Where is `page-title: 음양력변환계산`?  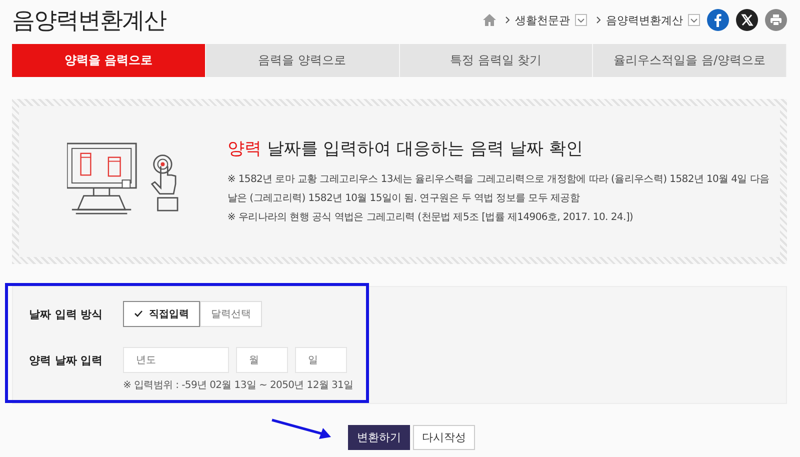 page-title: 음양력변환계산 is located at coordinates (89, 21).